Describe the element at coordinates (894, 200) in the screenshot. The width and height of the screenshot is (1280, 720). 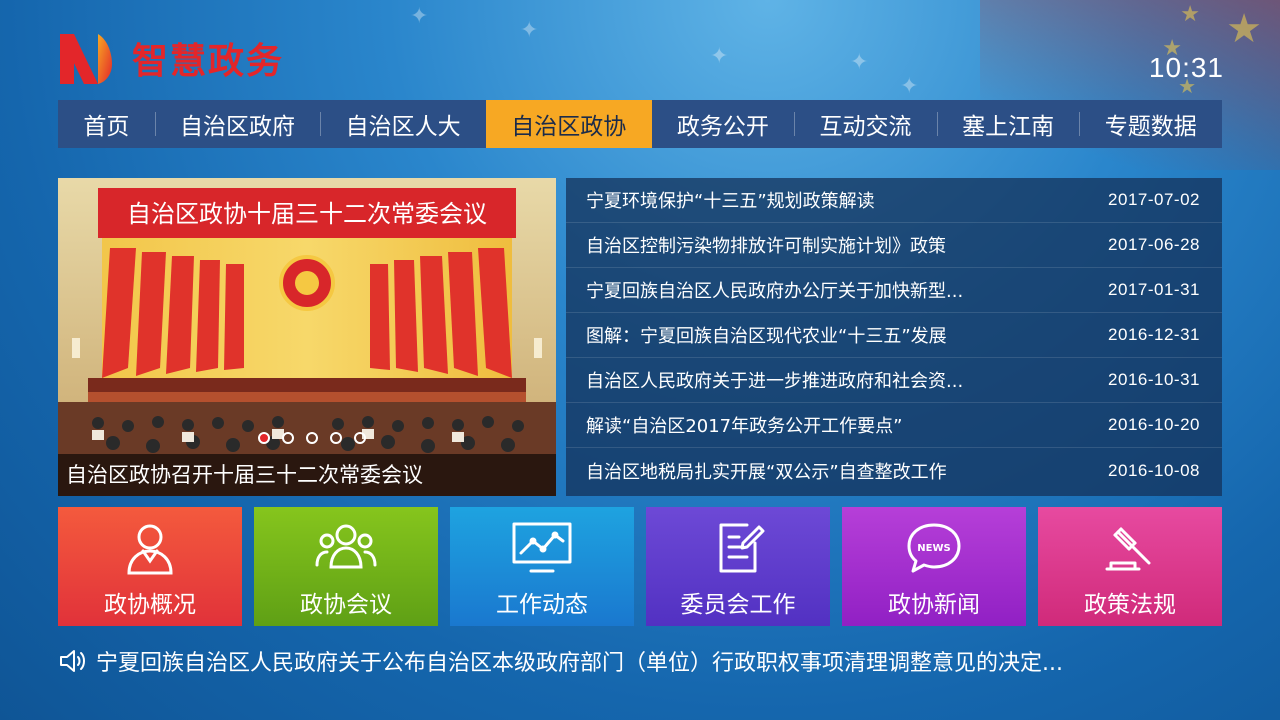
I see `news-item: 宁夏环境保护“十三五”规划政策解读 2017-07-02` at that location.